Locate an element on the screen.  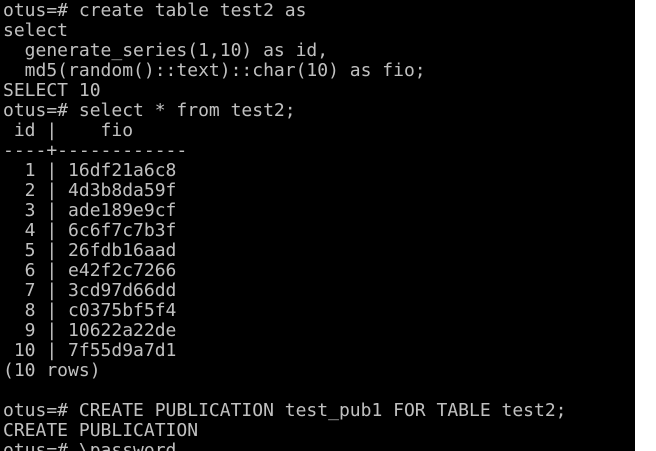
table-row: 1 | 16df21a6c8 is located at coordinates (90, 170).